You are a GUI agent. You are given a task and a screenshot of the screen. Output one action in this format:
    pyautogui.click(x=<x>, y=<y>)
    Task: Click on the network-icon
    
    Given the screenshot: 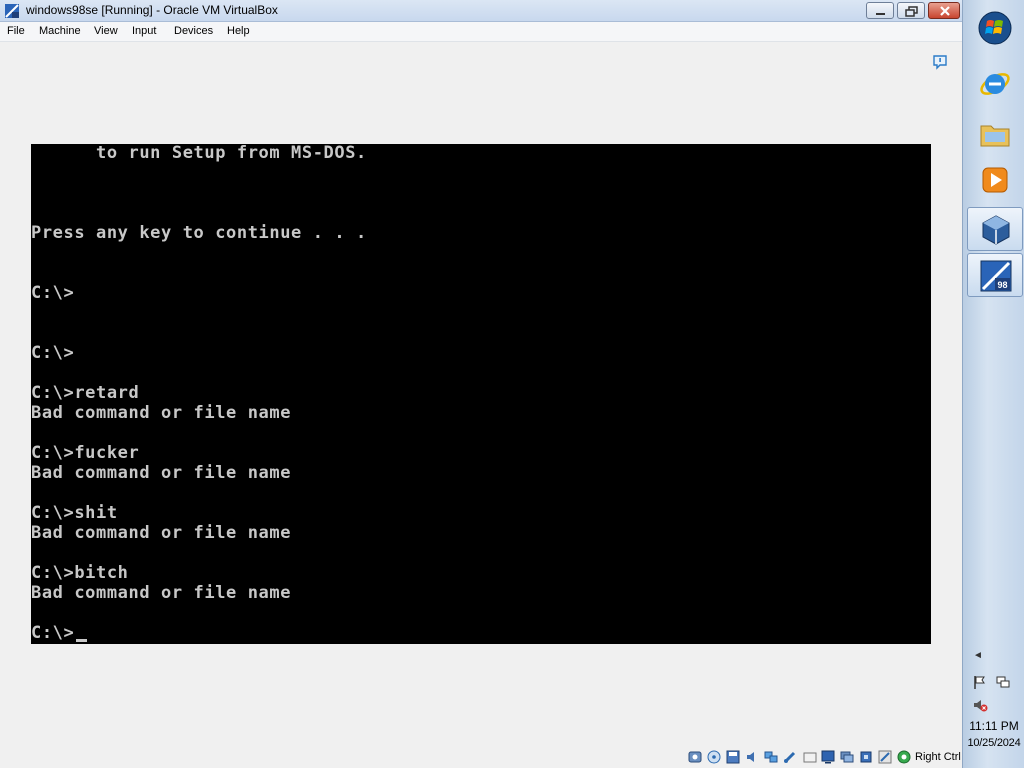 What is the action you would take?
    pyautogui.click(x=771, y=757)
    